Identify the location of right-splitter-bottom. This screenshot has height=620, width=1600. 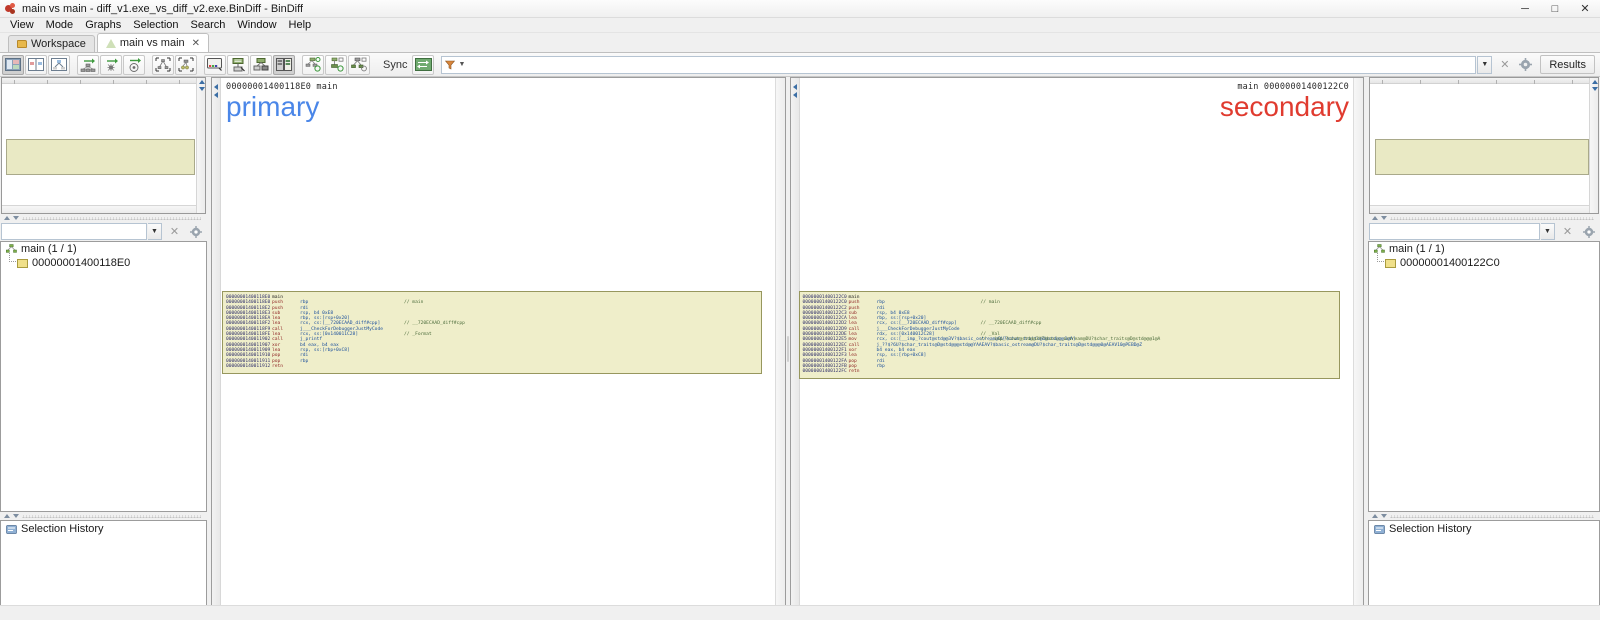
(1484, 516).